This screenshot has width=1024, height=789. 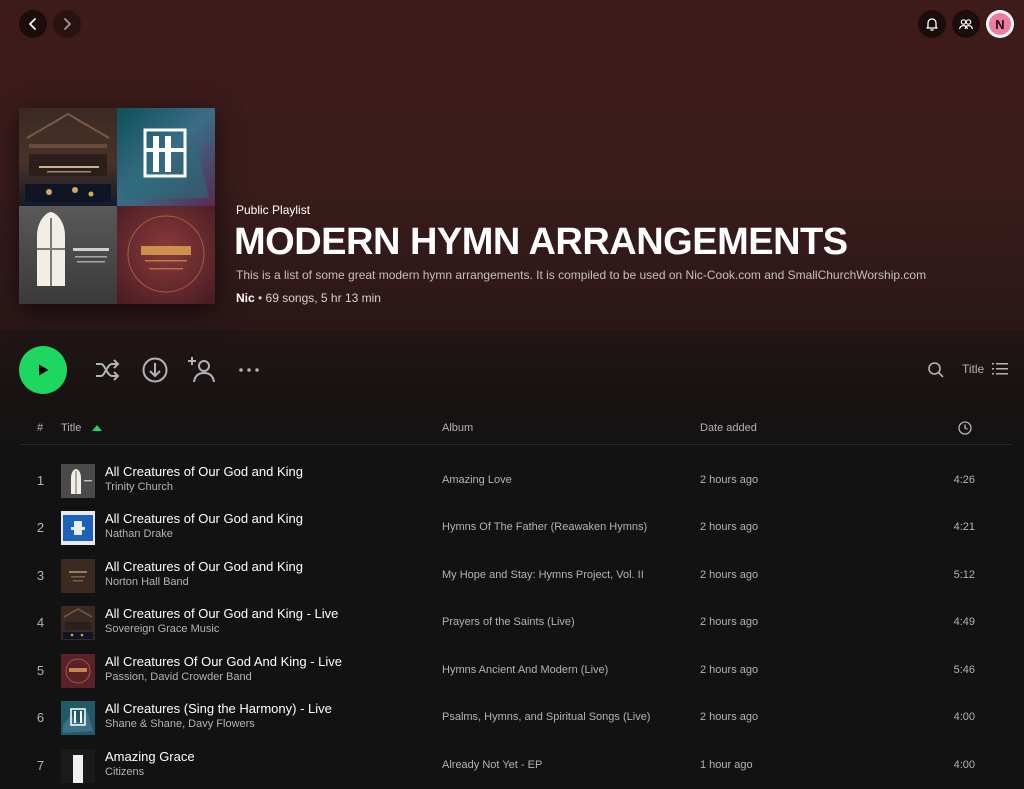 I want to click on column-header-number: #, so click(x=40, y=428).